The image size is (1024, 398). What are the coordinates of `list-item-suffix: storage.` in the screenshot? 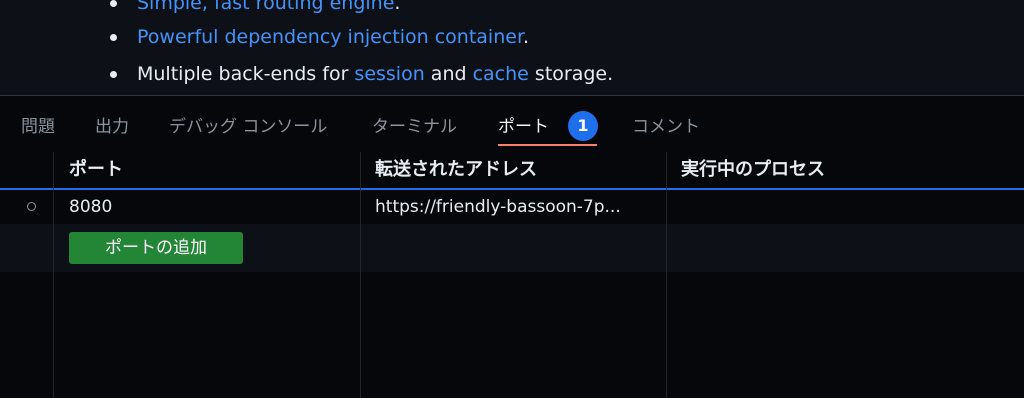 It's located at (571, 74).